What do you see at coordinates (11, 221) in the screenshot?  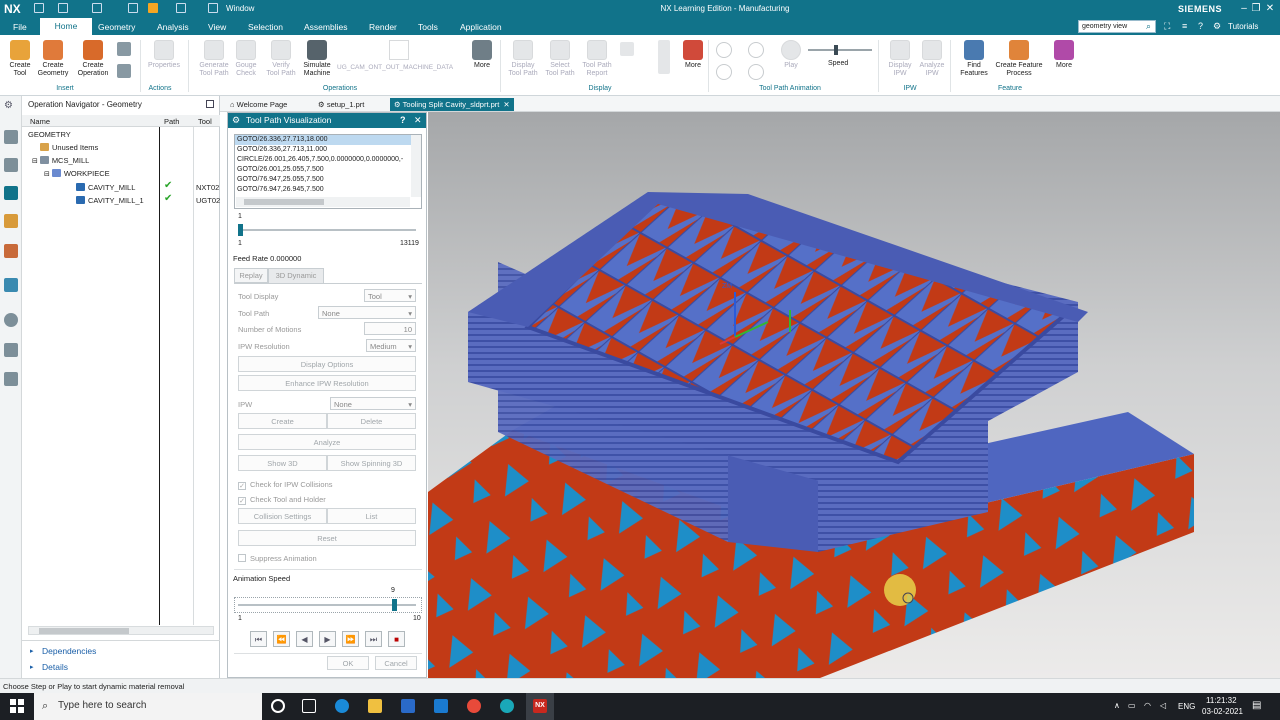 I see `machine-tool-navigator-icon` at bounding box center [11, 221].